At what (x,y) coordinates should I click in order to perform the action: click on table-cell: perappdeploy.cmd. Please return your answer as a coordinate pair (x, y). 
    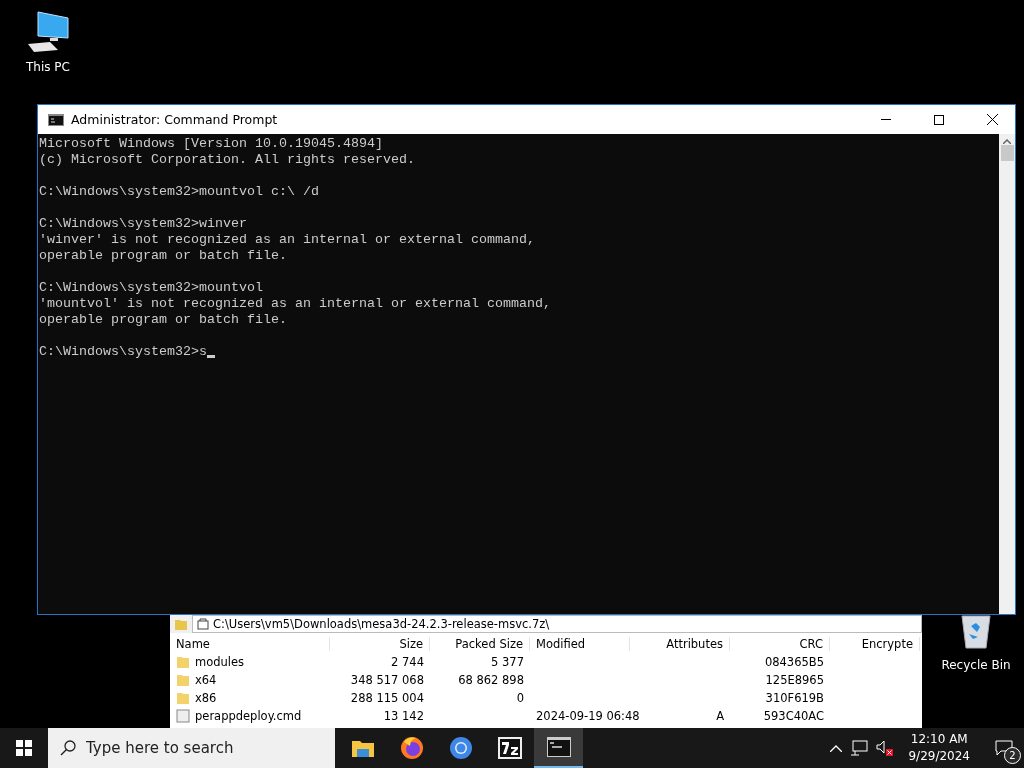
    Looking at the image, I should click on (248, 716).